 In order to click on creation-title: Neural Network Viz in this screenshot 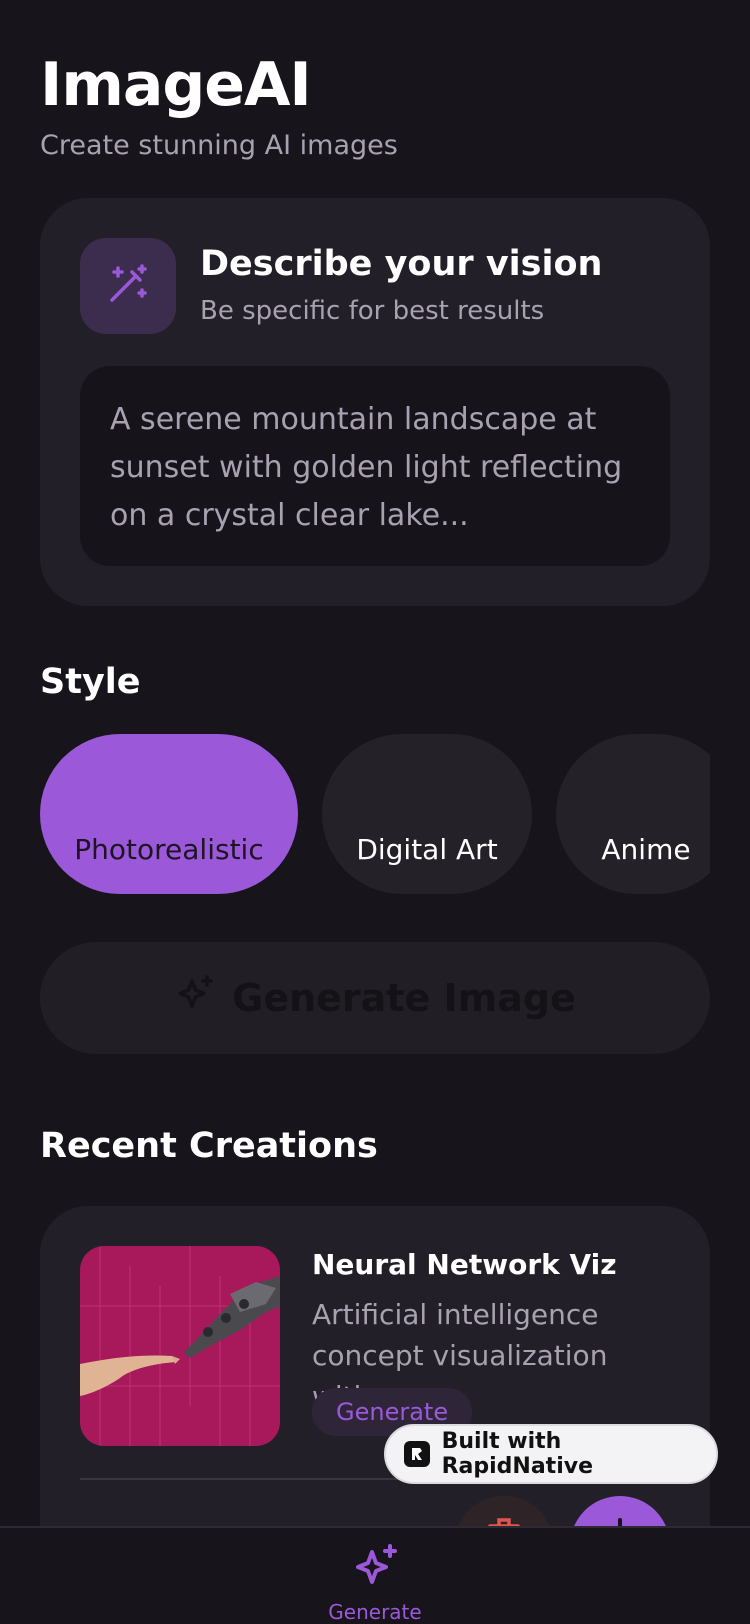, I will do `click(464, 1264)`.